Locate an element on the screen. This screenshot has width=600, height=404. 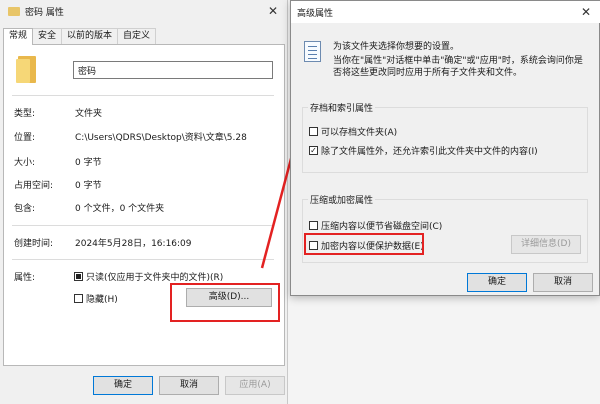
archive-label: 可以存档文件夹(A) is located at coordinates (359, 133).